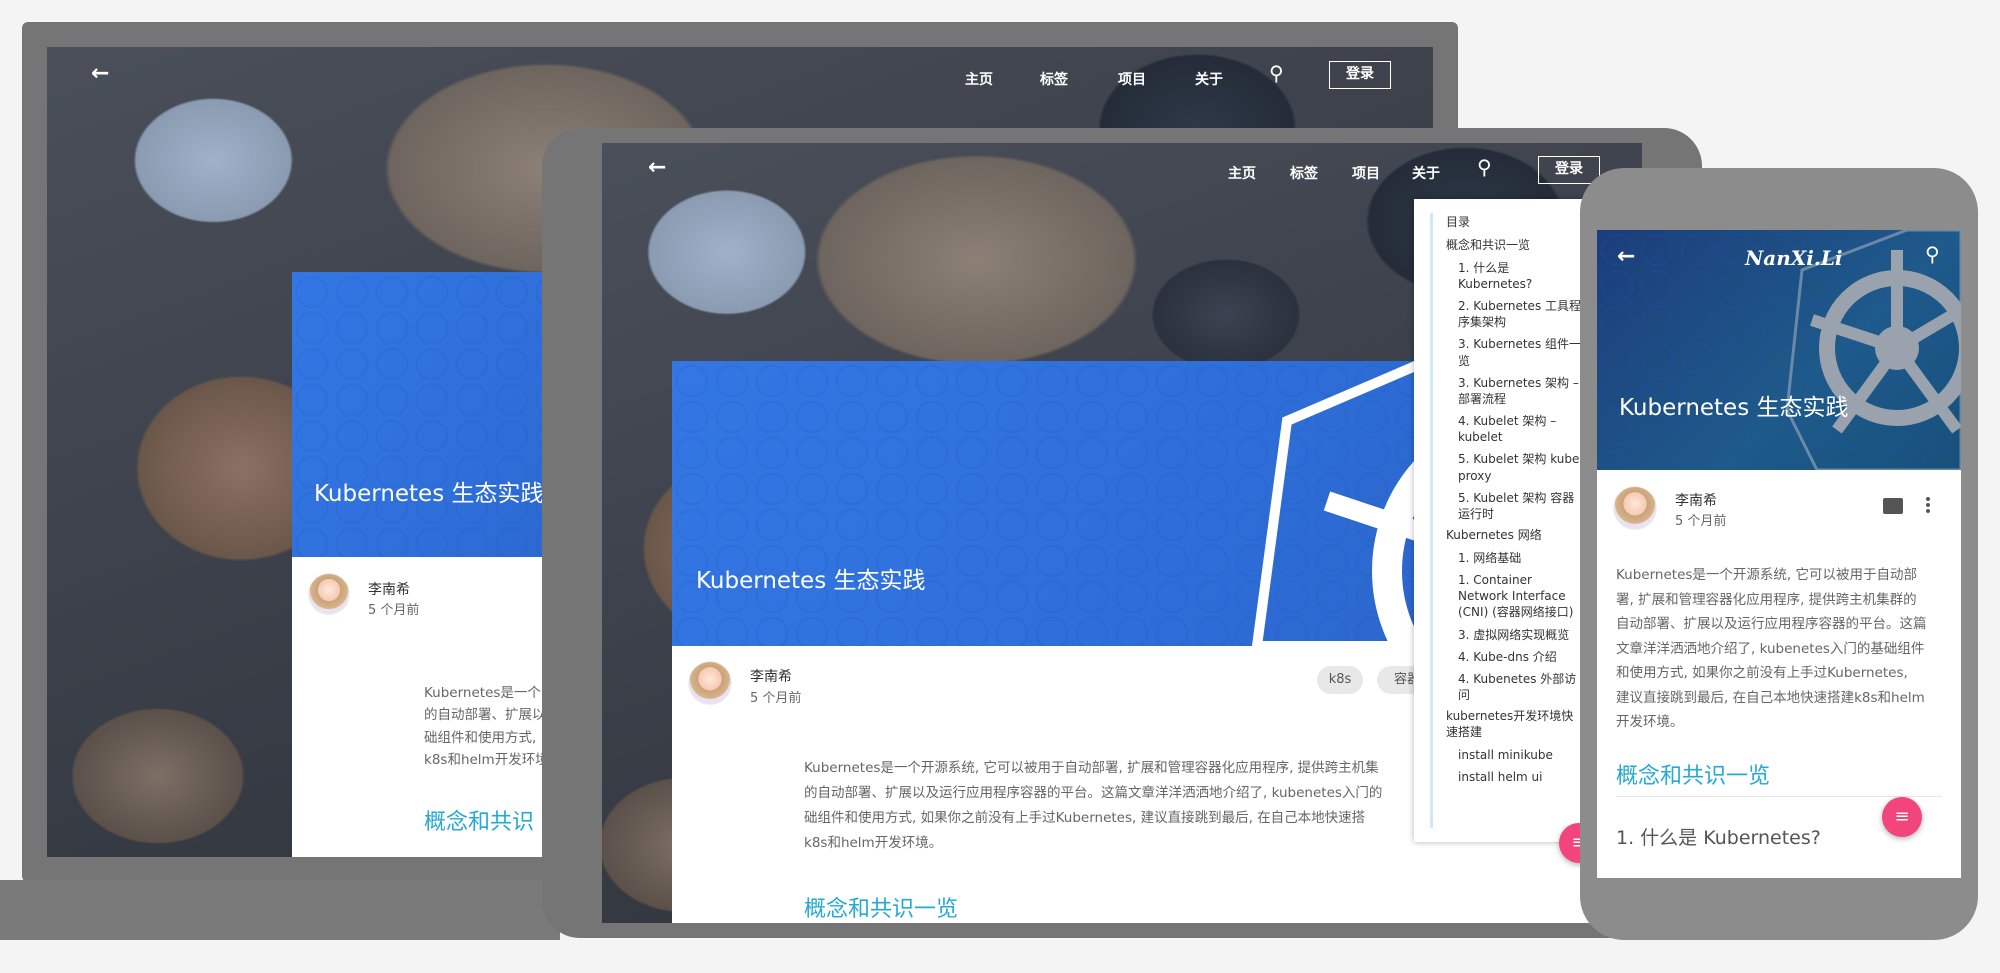  I want to click on toc-item: 3. Kubernetes 架构 – 部署流程, so click(1521, 391).